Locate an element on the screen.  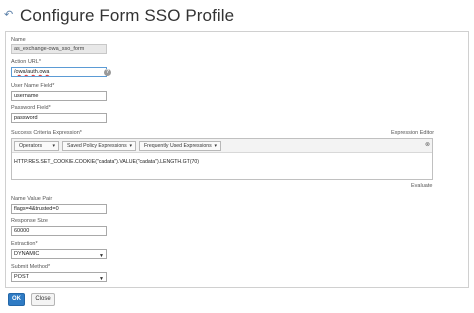
name-value-pair-input: flags=4&trusted=0 is located at coordinates (59, 209).